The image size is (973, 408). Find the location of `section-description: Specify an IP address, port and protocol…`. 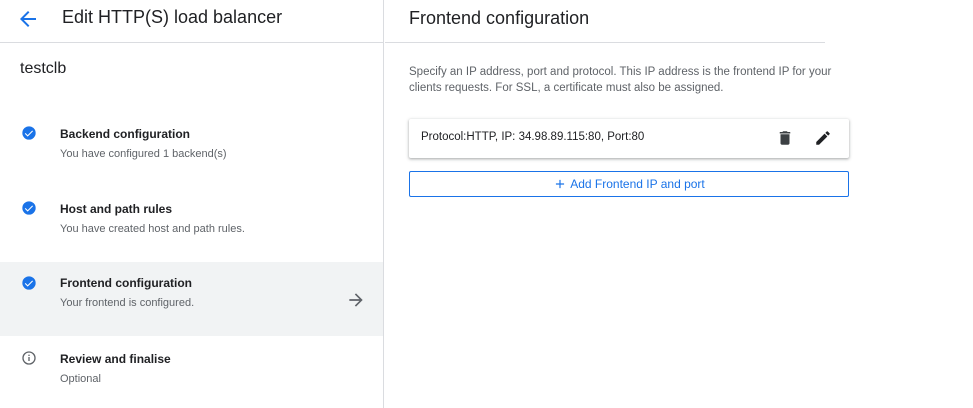

section-description: Specify an IP address, port and protocol… is located at coordinates (620, 80).